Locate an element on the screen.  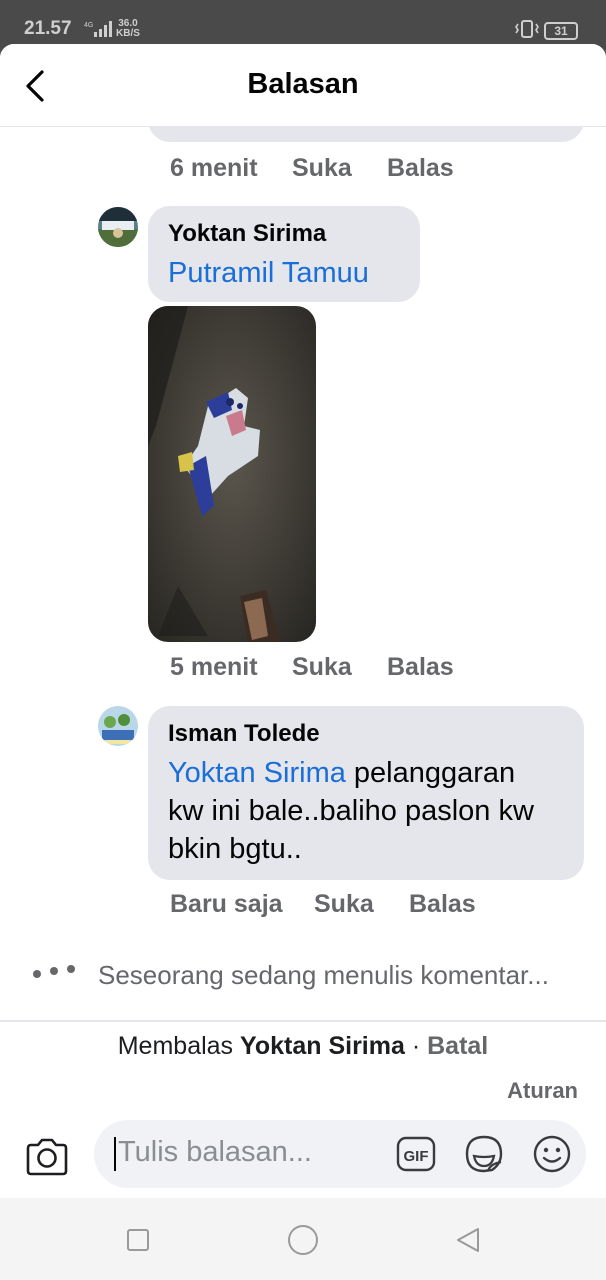
svg-text: GIF is located at coordinates (416, 1156).